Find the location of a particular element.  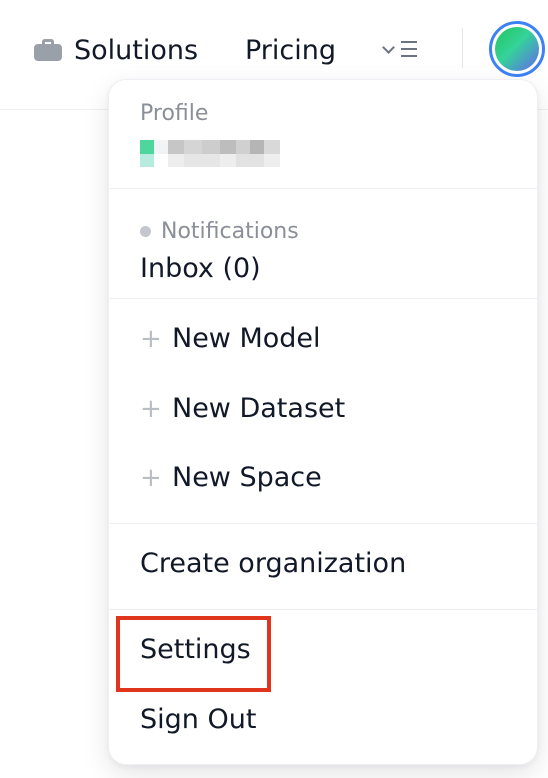

sign-out-item: Sign Out is located at coordinates (198, 719).